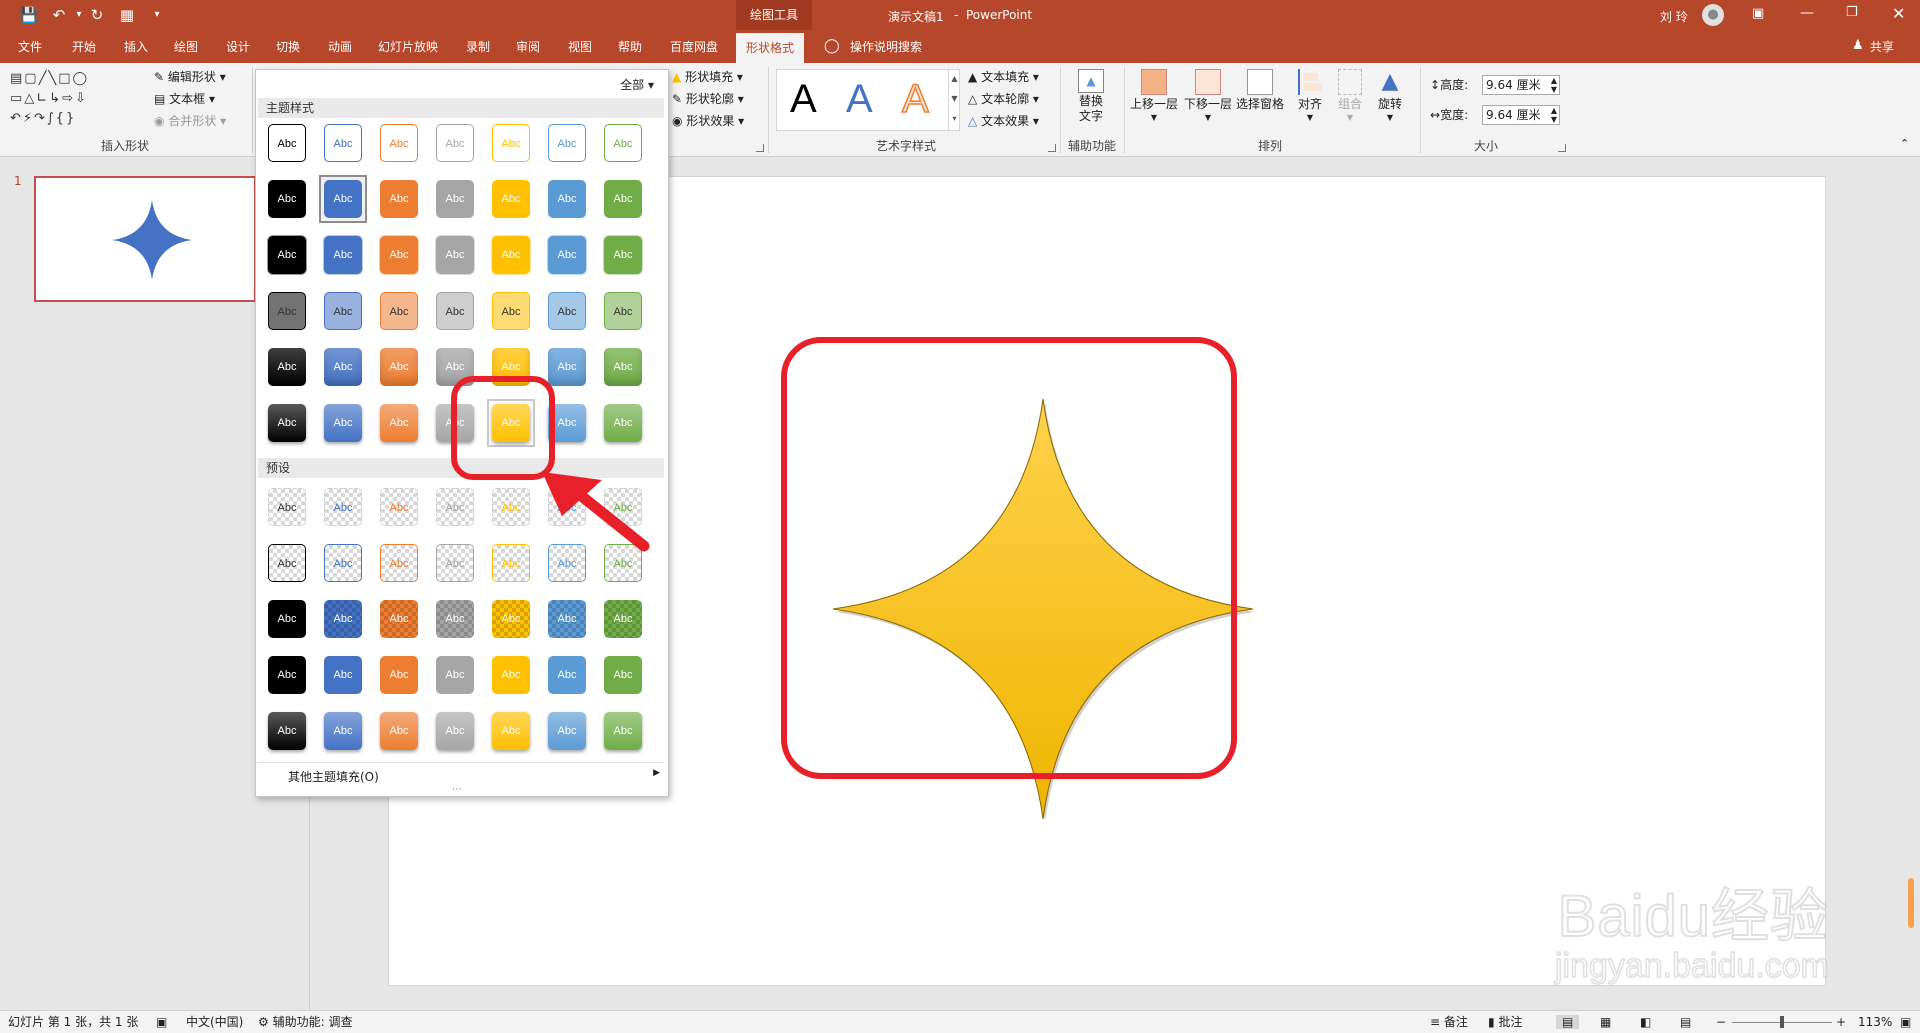  I want to click on selection-pane-button: 选择窗格, so click(1260, 91).